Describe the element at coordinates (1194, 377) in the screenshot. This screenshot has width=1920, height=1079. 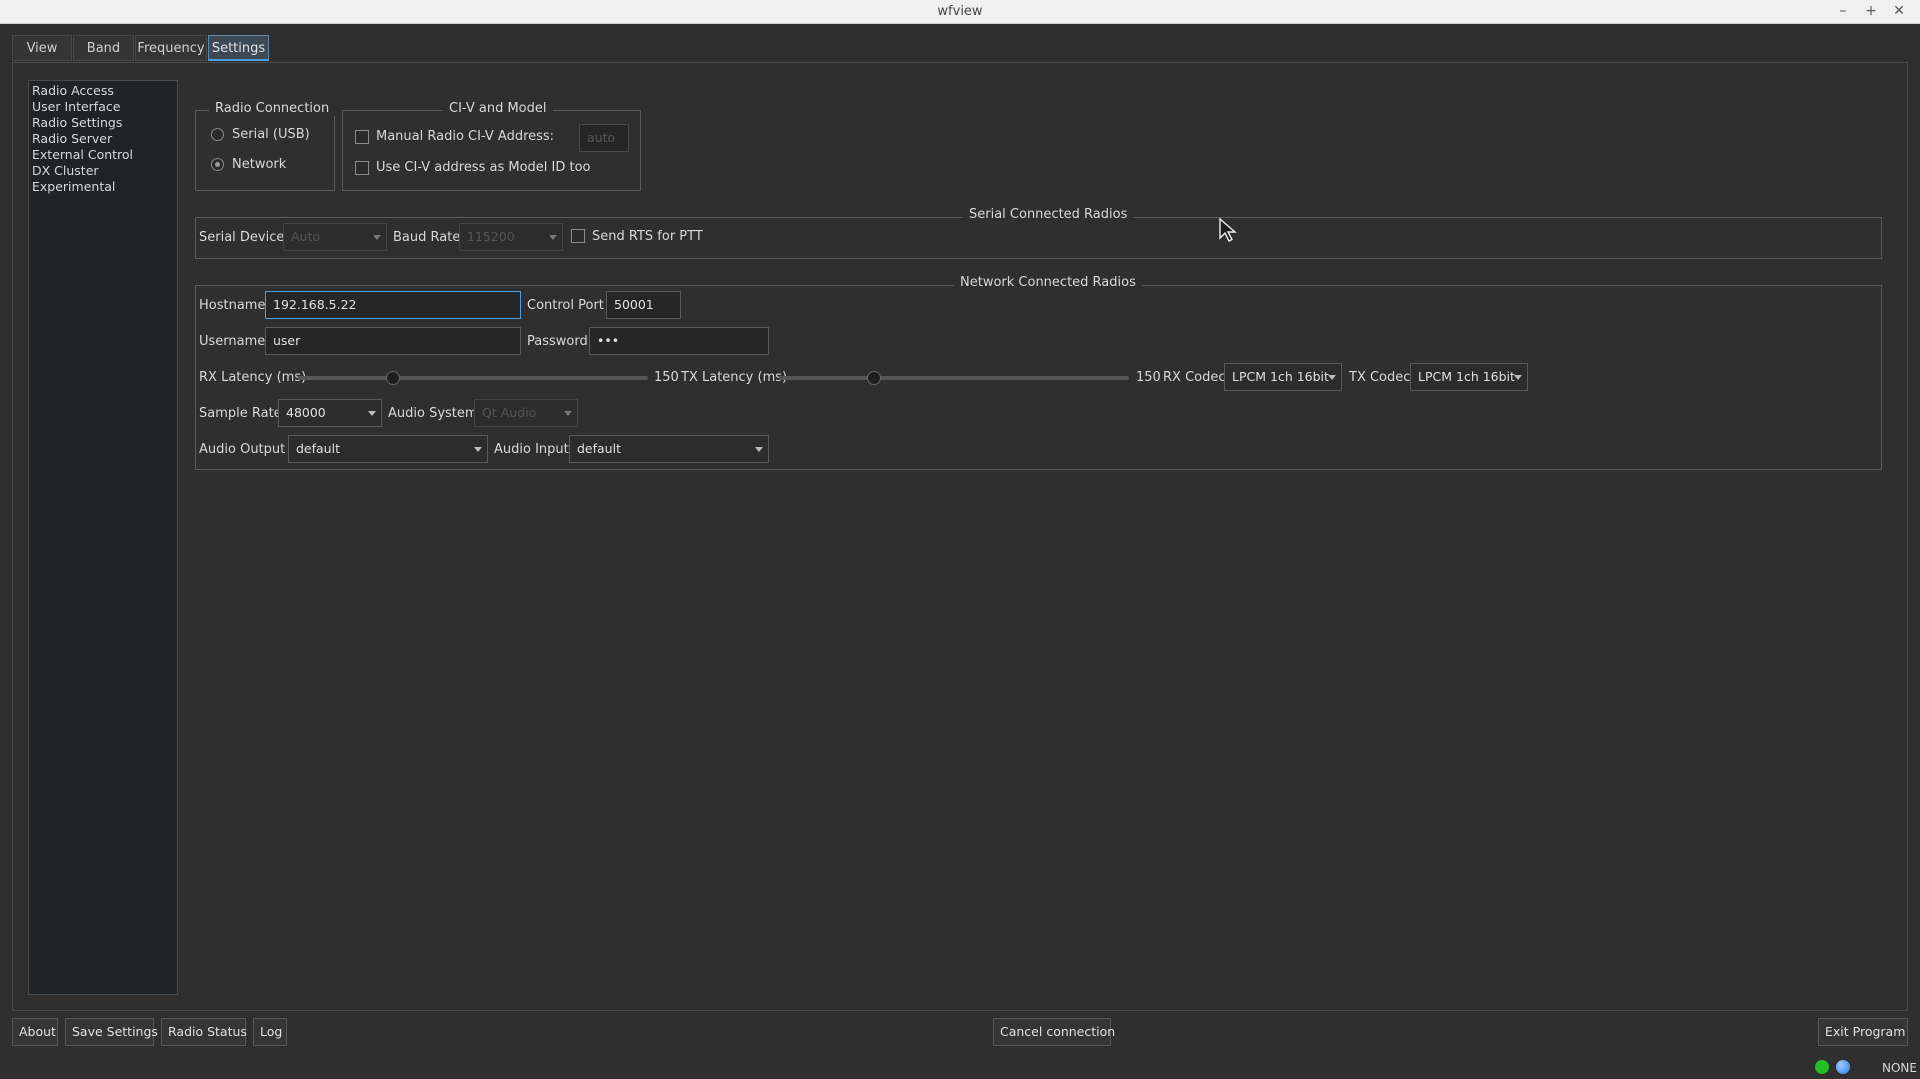
I see `rx-codec-label: RX Codec` at that location.